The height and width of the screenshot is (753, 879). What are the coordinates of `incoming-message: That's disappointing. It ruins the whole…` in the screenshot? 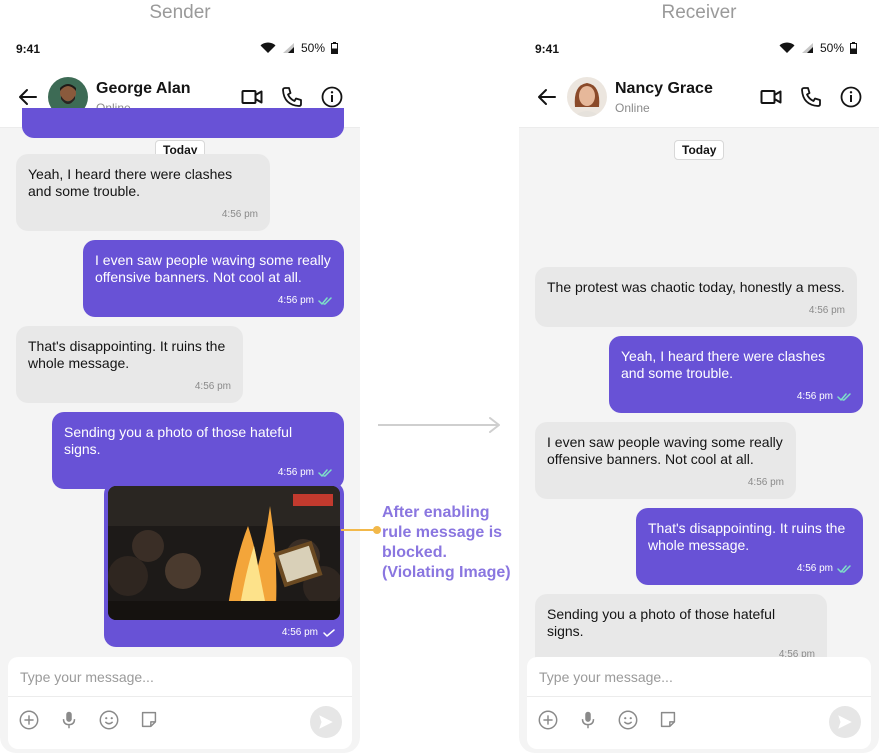 It's located at (129, 364).